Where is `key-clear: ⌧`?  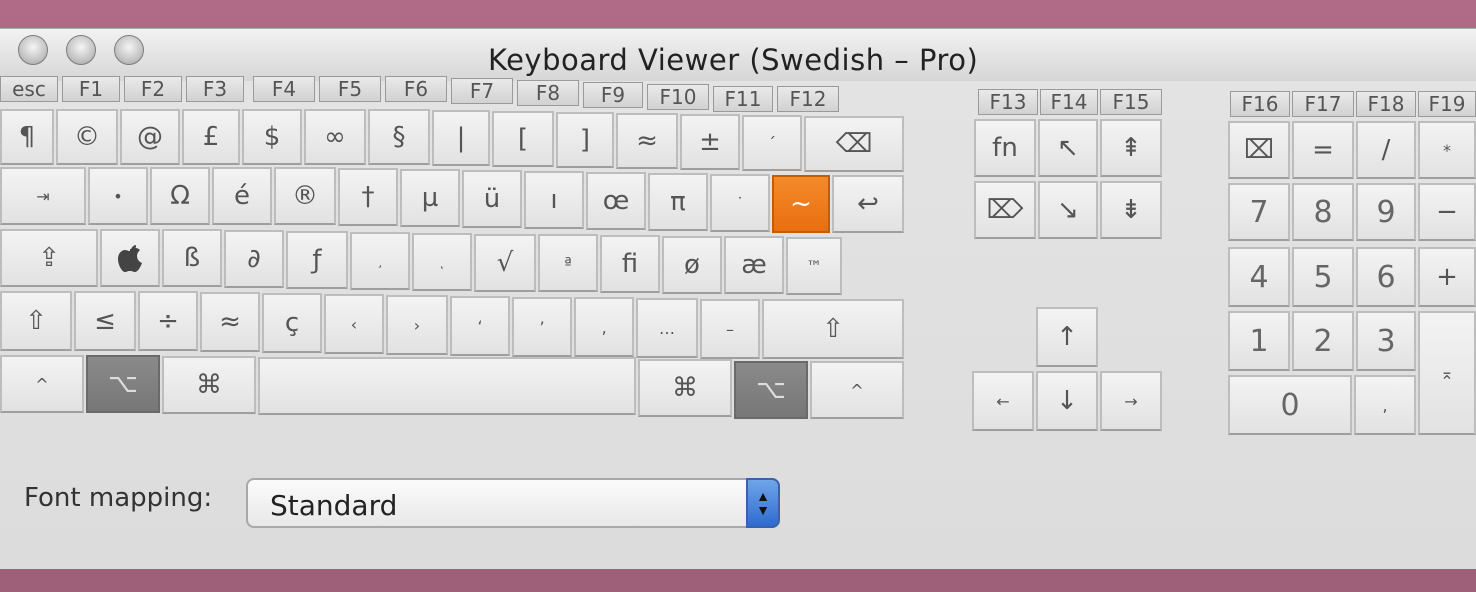
key-clear: ⌧ is located at coordinates (1259, 150).